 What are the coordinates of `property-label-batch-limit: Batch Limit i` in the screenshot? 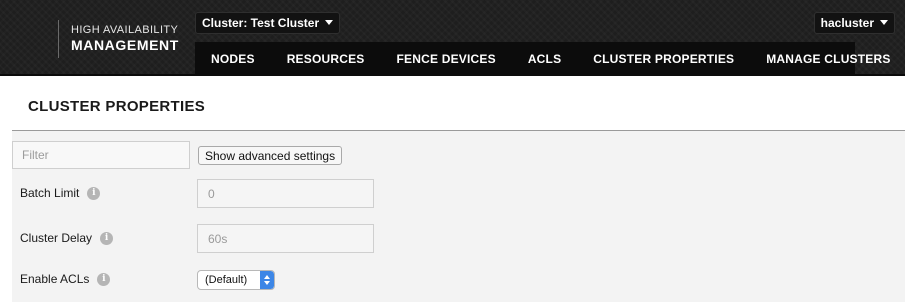 It's located at (60, 193).